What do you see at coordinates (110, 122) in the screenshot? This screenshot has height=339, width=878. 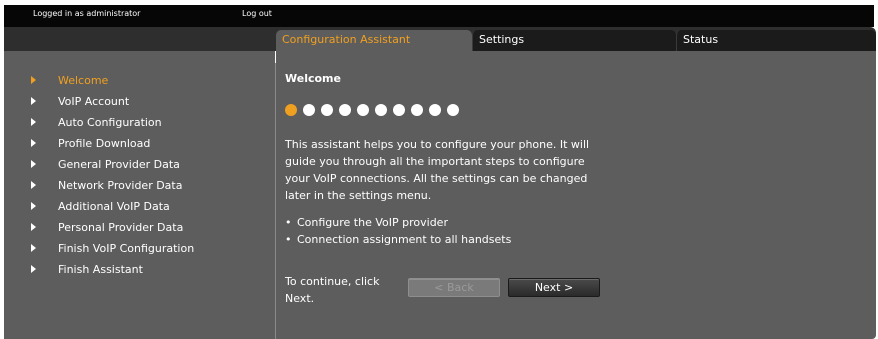 I see `sidebar-item-label: Auto Configuration` at bounding box center [110, 122].